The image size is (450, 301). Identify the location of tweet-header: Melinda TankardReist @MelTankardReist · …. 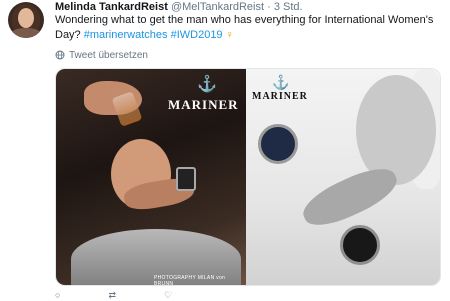
(250, 7).